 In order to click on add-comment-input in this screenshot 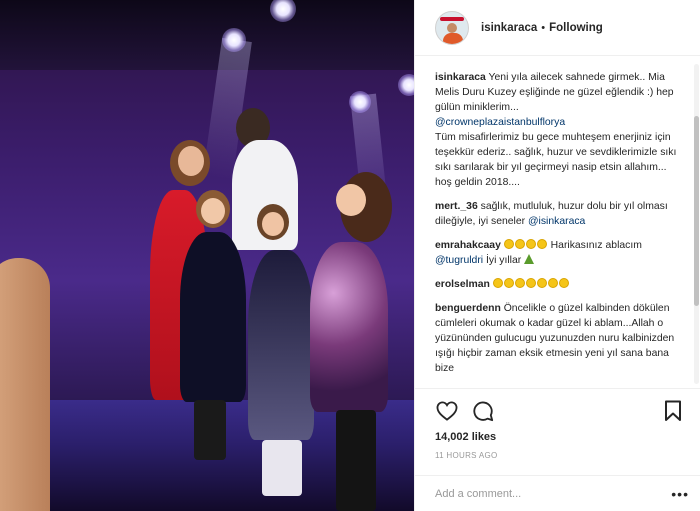, I will do `click(545, 493)`.